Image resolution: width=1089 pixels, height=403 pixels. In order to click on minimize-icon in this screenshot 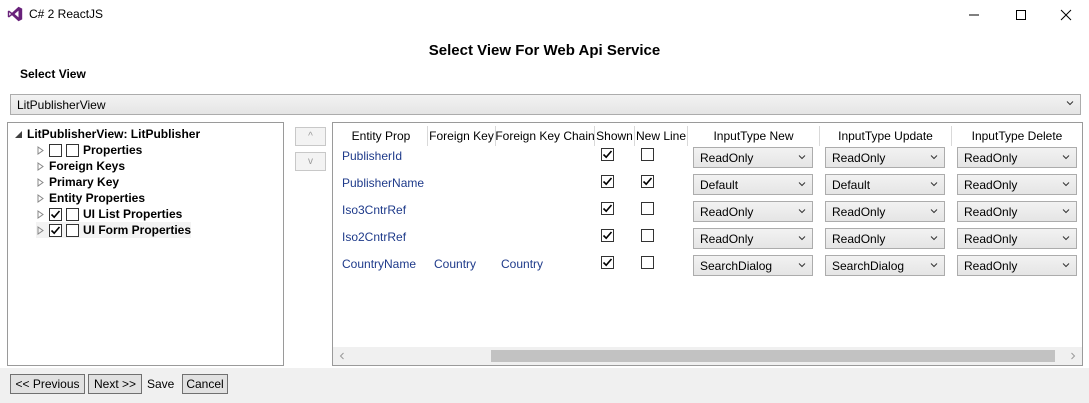, I will do `click(974, 15)`.